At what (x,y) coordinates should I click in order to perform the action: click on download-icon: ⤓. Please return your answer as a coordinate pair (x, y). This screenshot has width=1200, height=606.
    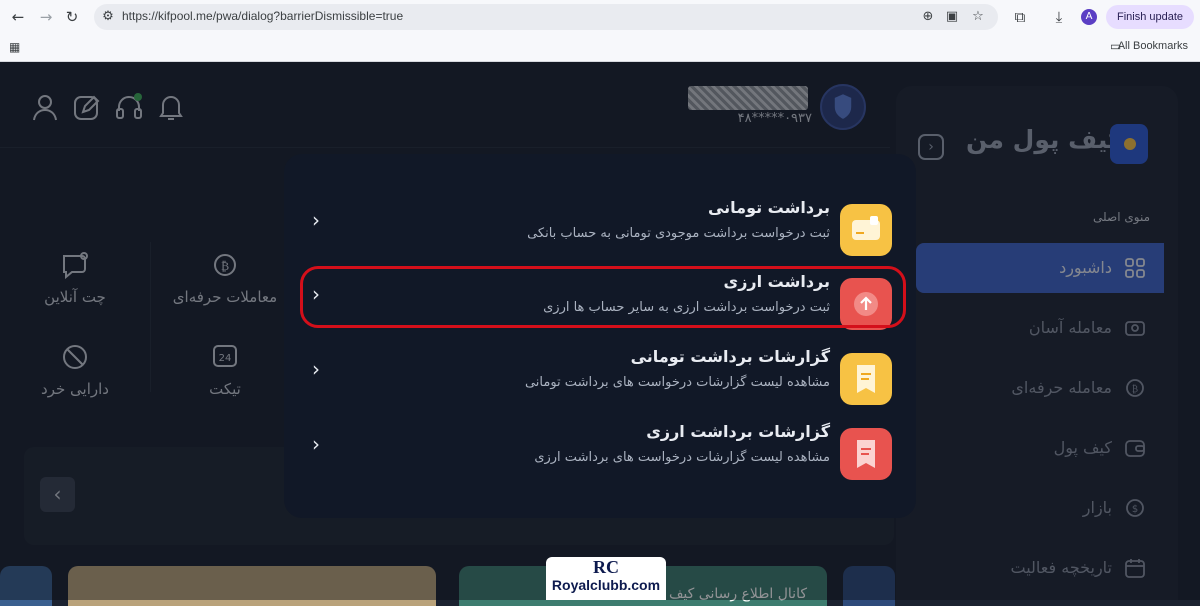
    Looking at the image, I should click on (1059, 17).